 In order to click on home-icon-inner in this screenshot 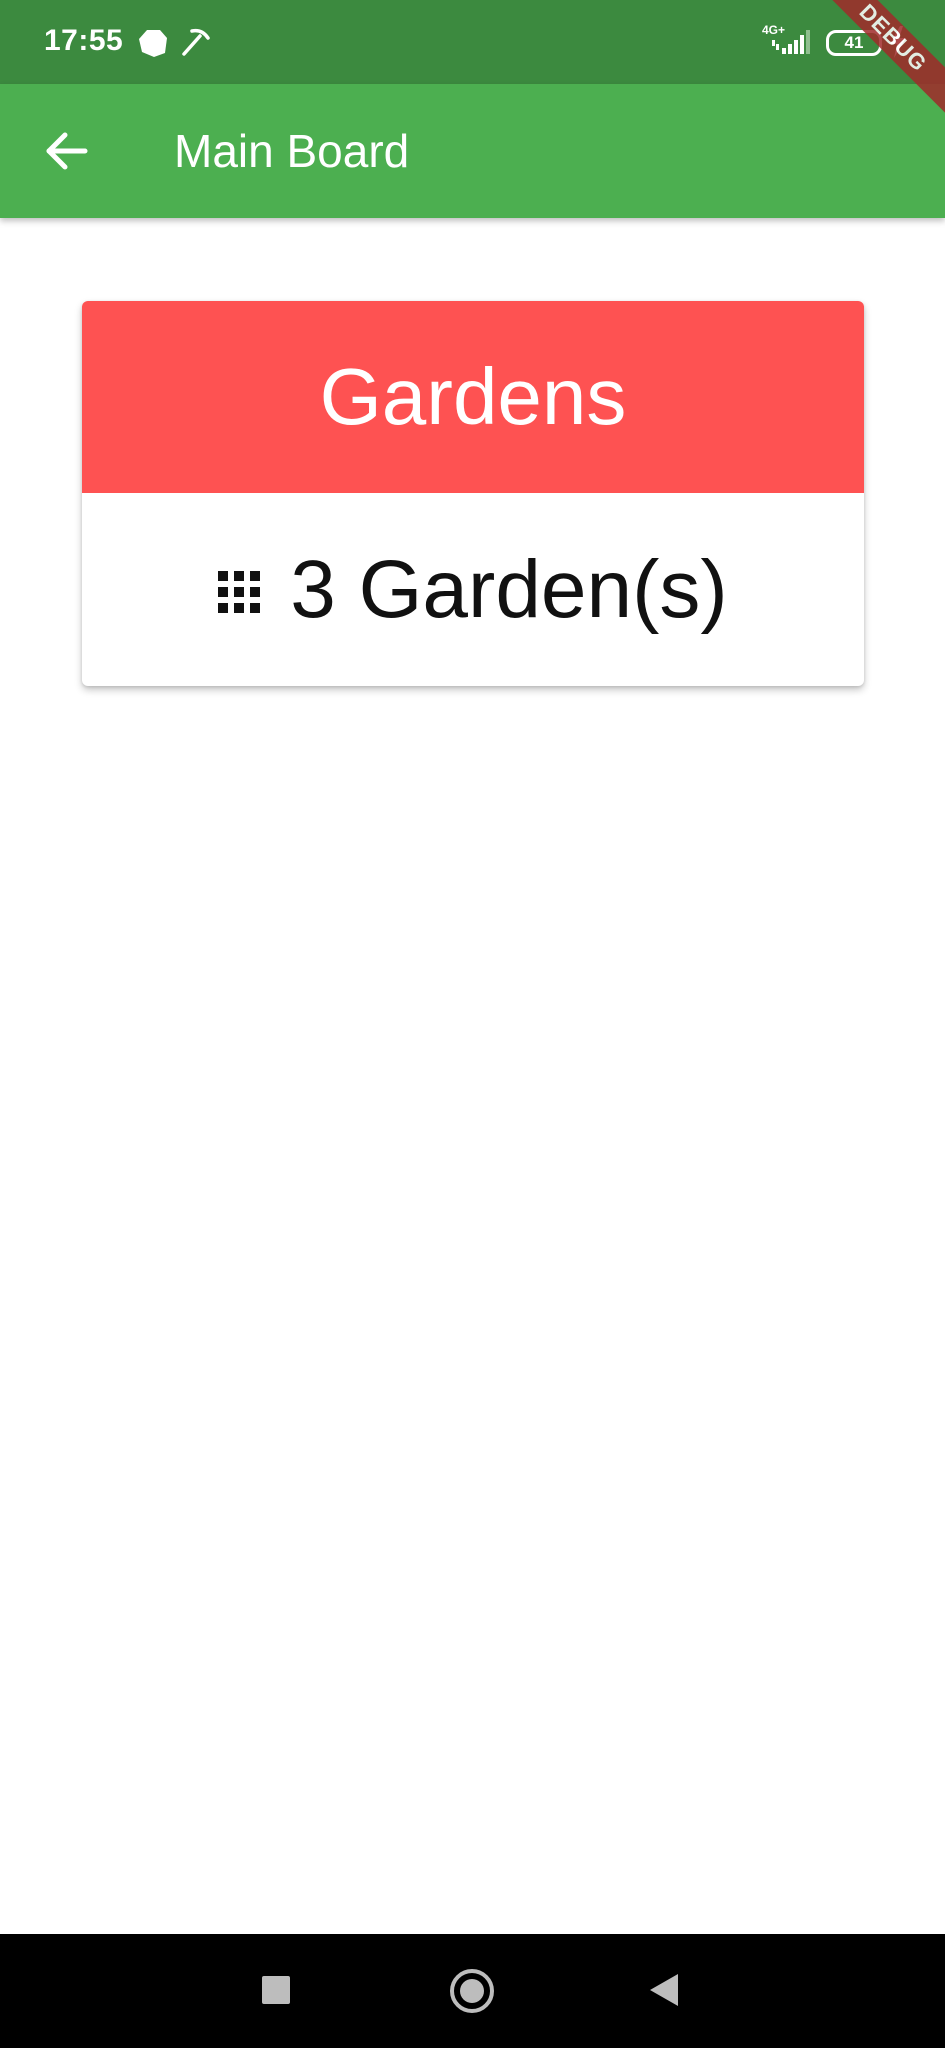, I will do `click(472, 1991)`.